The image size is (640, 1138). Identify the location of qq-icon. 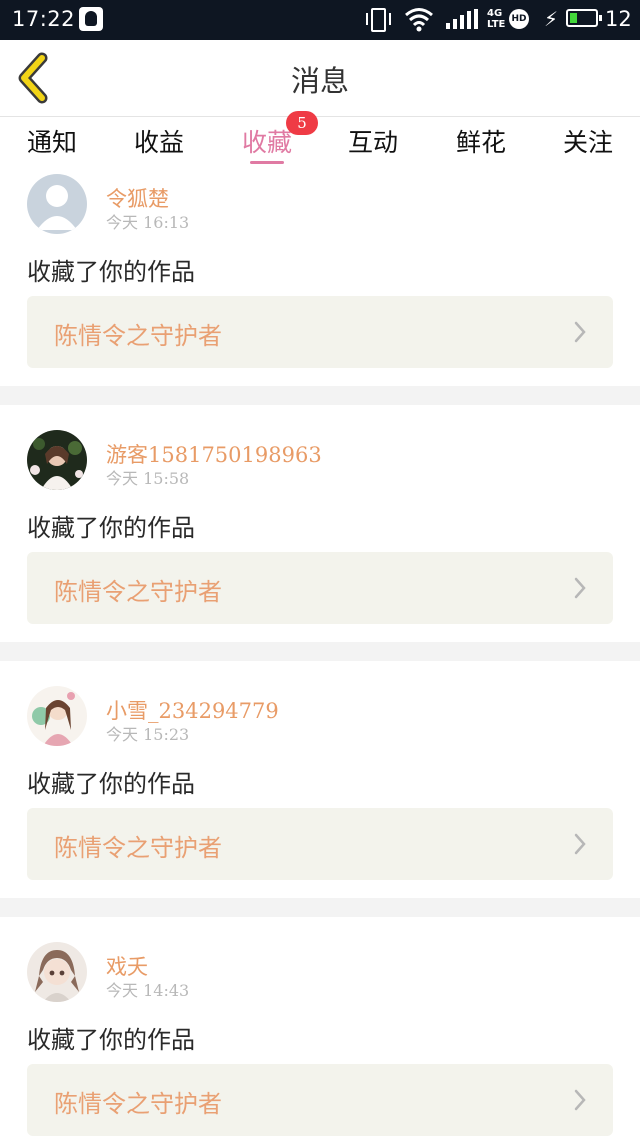
(91, 19).